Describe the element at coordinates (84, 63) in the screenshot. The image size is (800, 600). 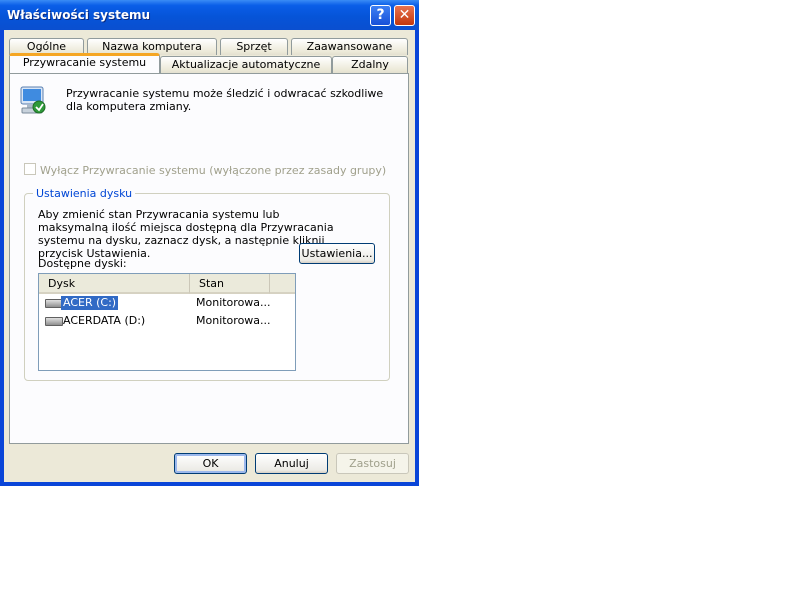
I see `tab-system-restore: Przywracanie systemu` at that location.